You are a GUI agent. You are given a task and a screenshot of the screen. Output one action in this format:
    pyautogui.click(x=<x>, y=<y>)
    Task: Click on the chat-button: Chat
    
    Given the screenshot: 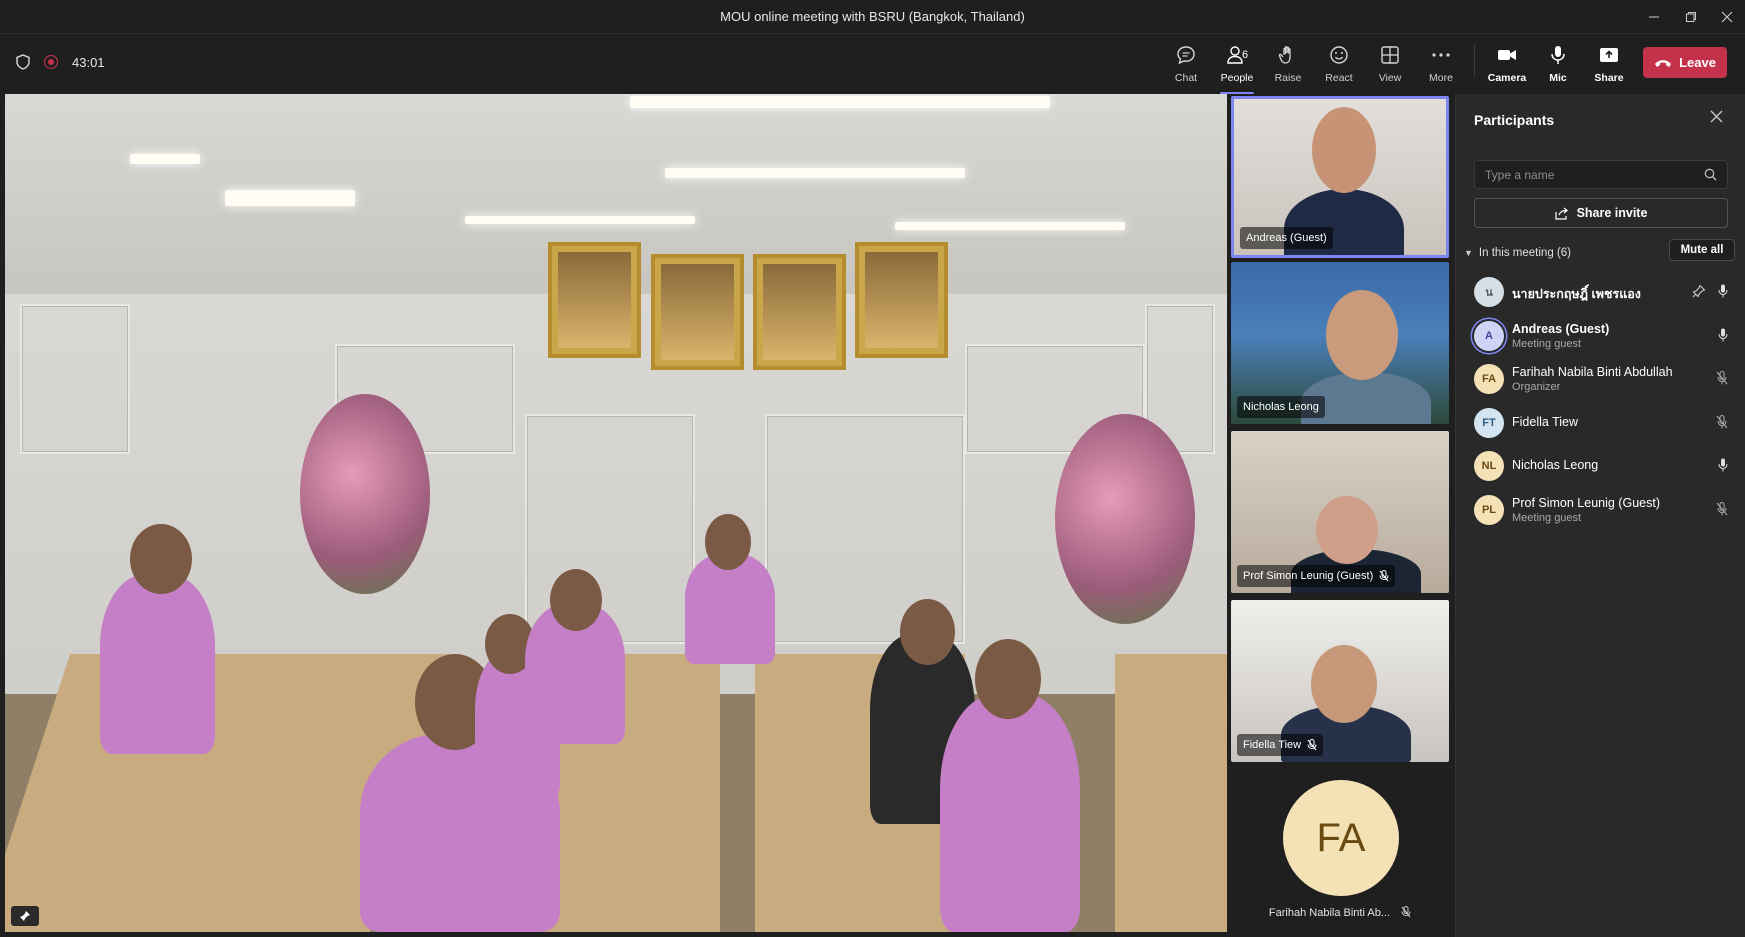 What is the action you would take?
    pyautogui.click(x=1186, y=65)
    